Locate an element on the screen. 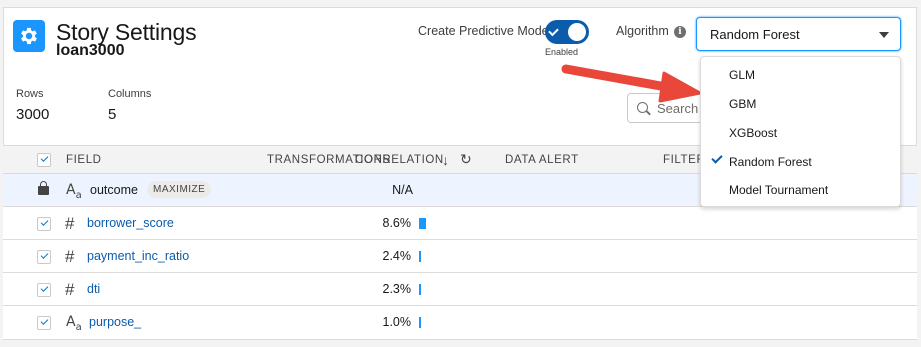 The image size is (921, 347). dataset-name: loan3000 is located at coordinates (90, 50).